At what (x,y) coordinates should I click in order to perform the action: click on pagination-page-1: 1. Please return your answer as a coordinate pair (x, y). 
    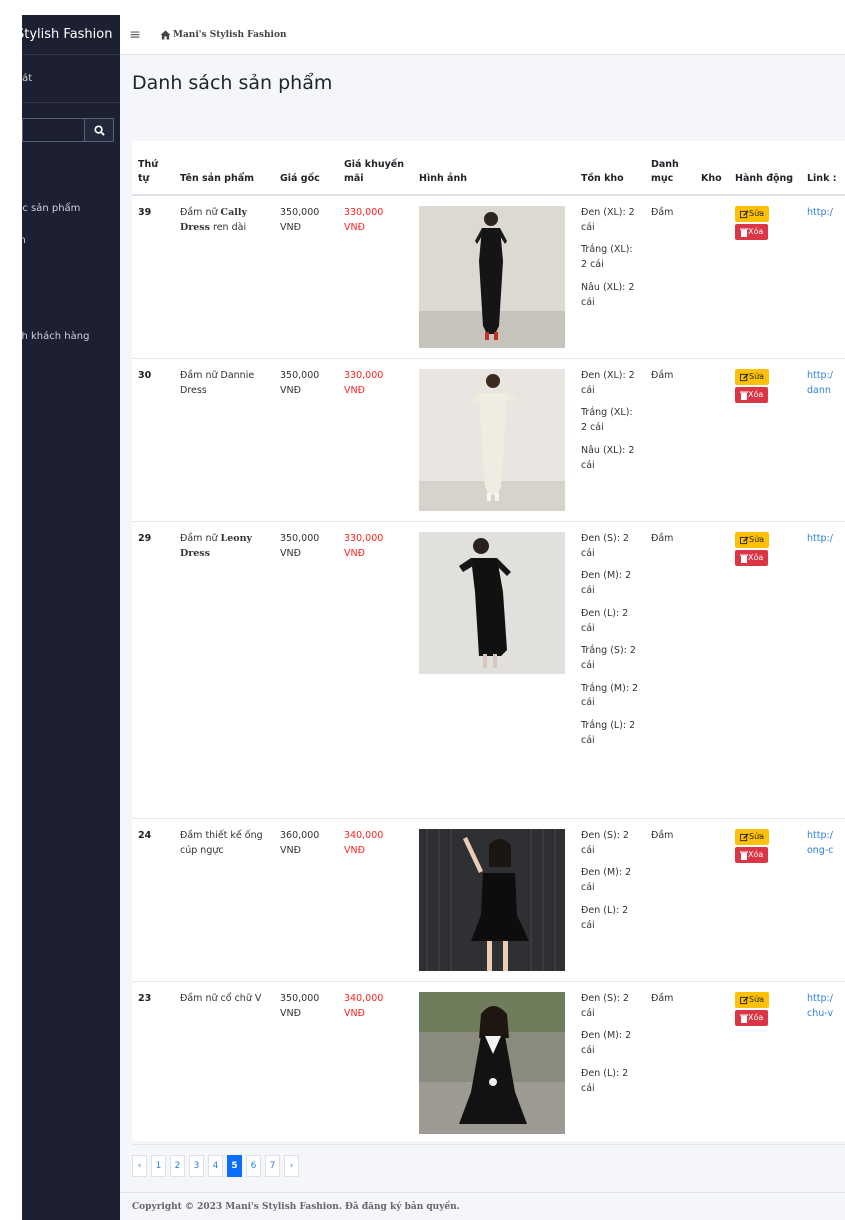
    Looking at the image, I should click on (158, 1166).